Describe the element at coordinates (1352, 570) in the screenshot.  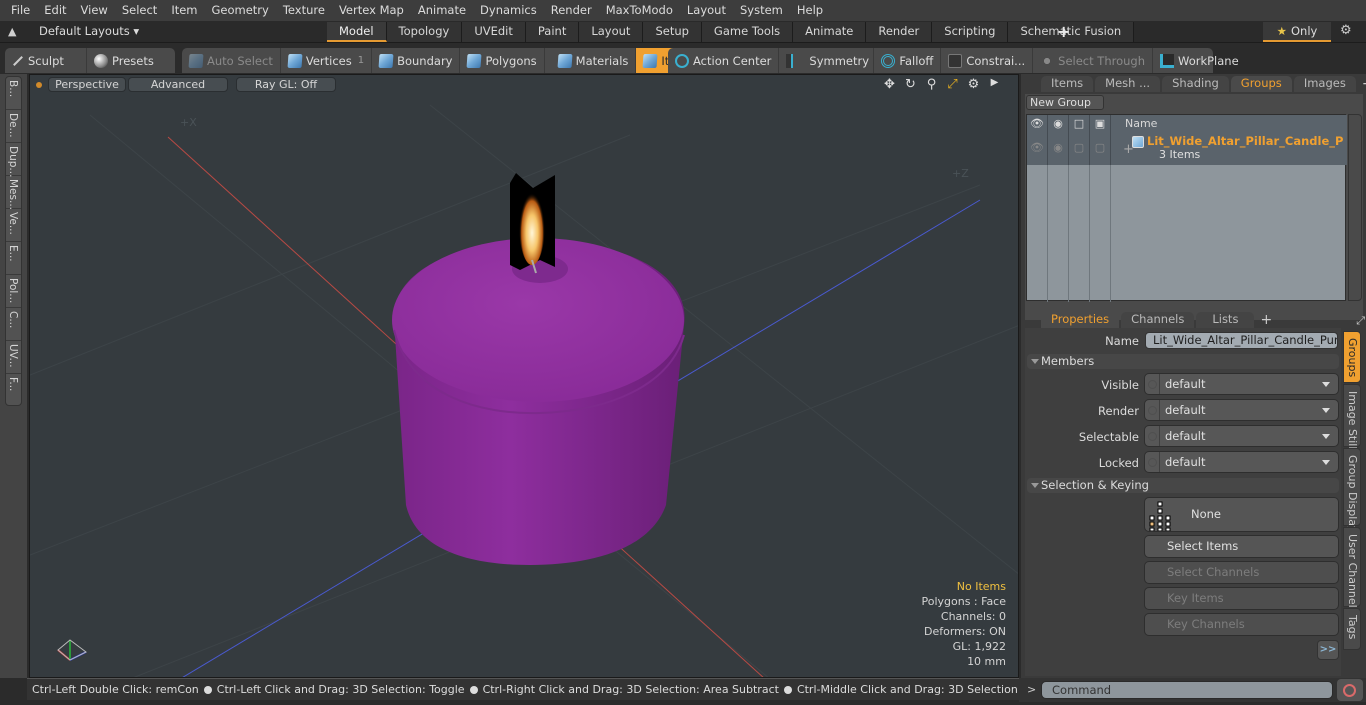
I see `side-tab-user-channels: User Channels` at that location.